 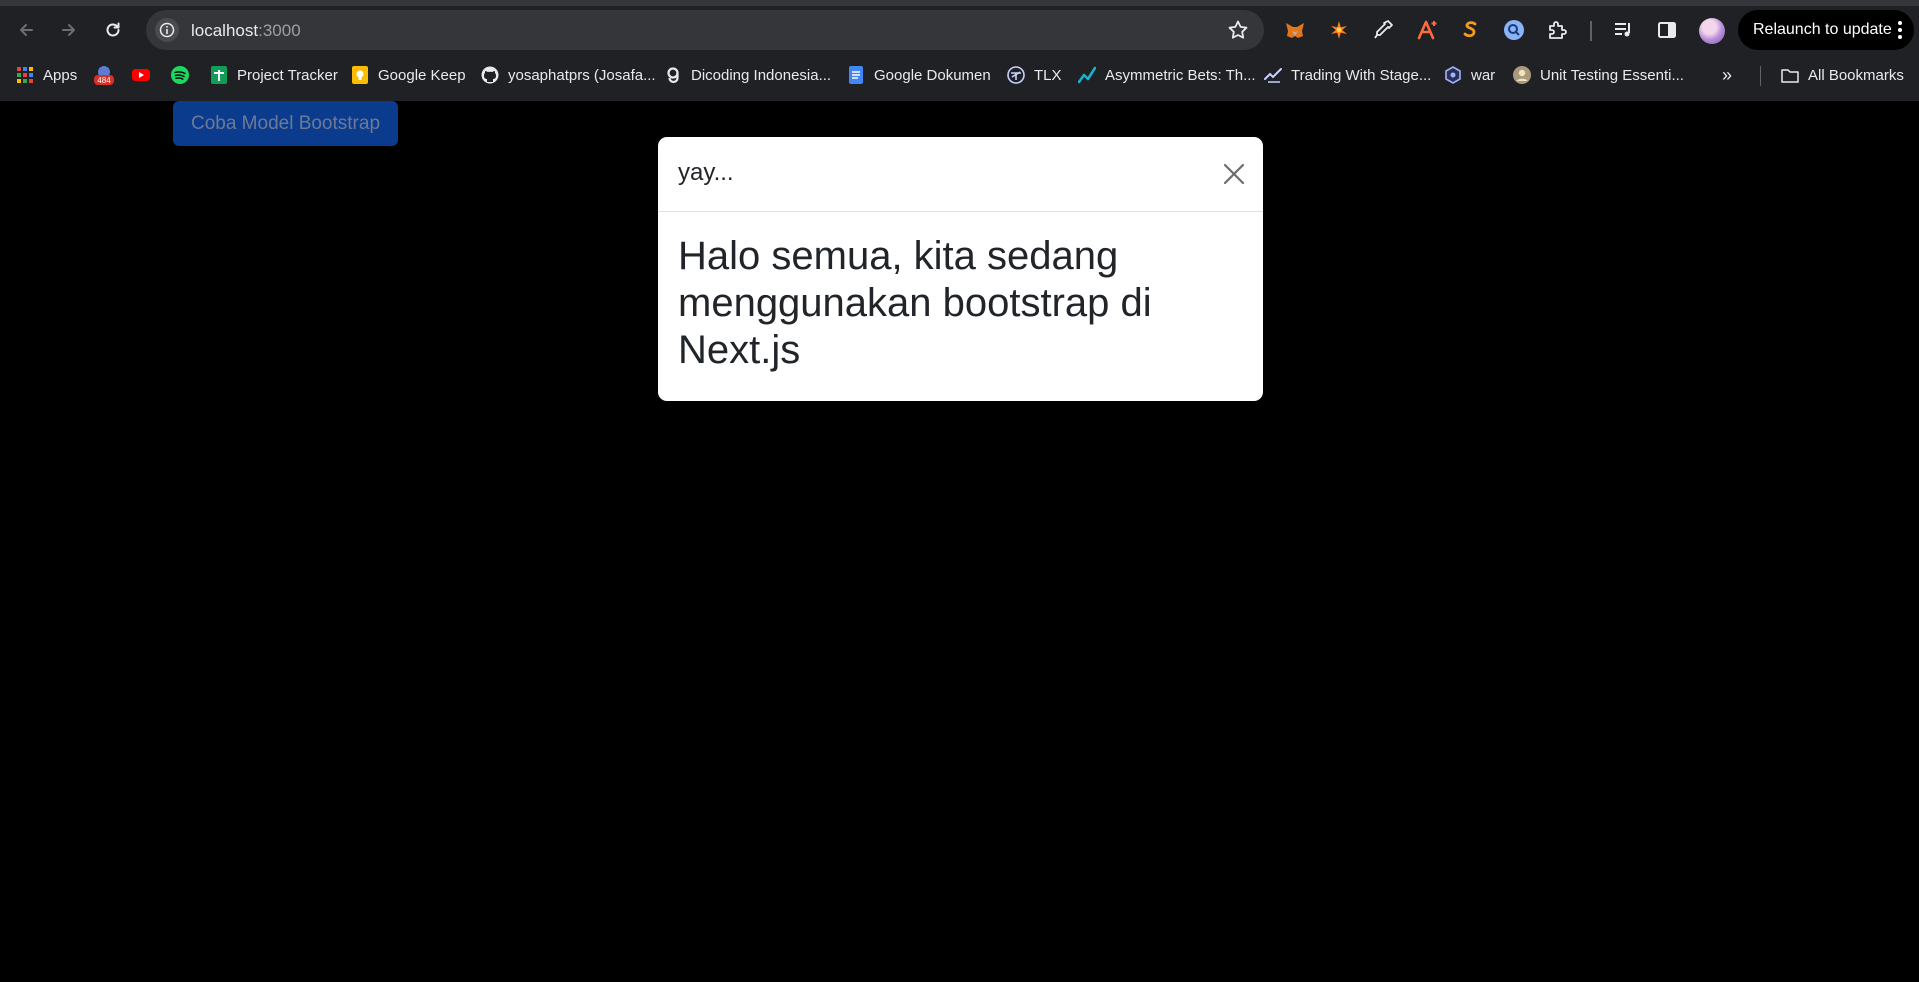 What do you see at coordinates (932, 75) in the screenshot?
I see `bookmark-label: Google Dokumen` at bounding box center [932, 75].